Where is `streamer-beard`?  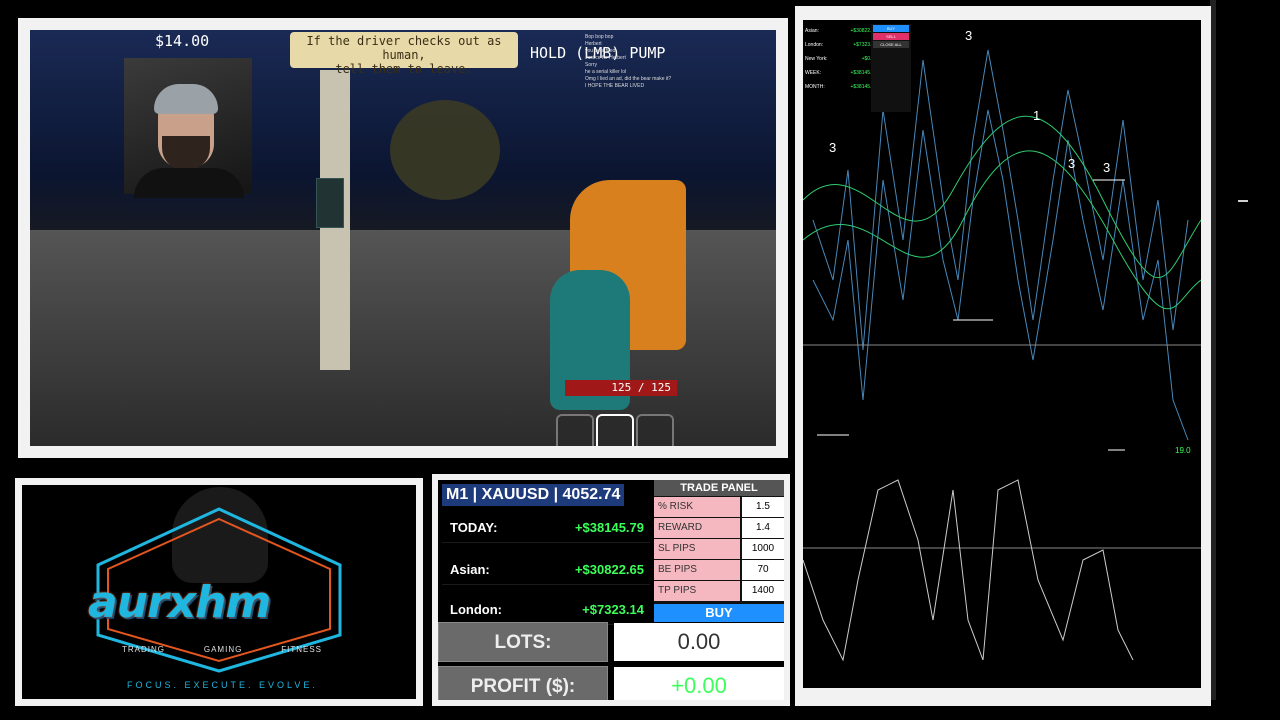 streamer-beard is located at coordinates (186, 153).